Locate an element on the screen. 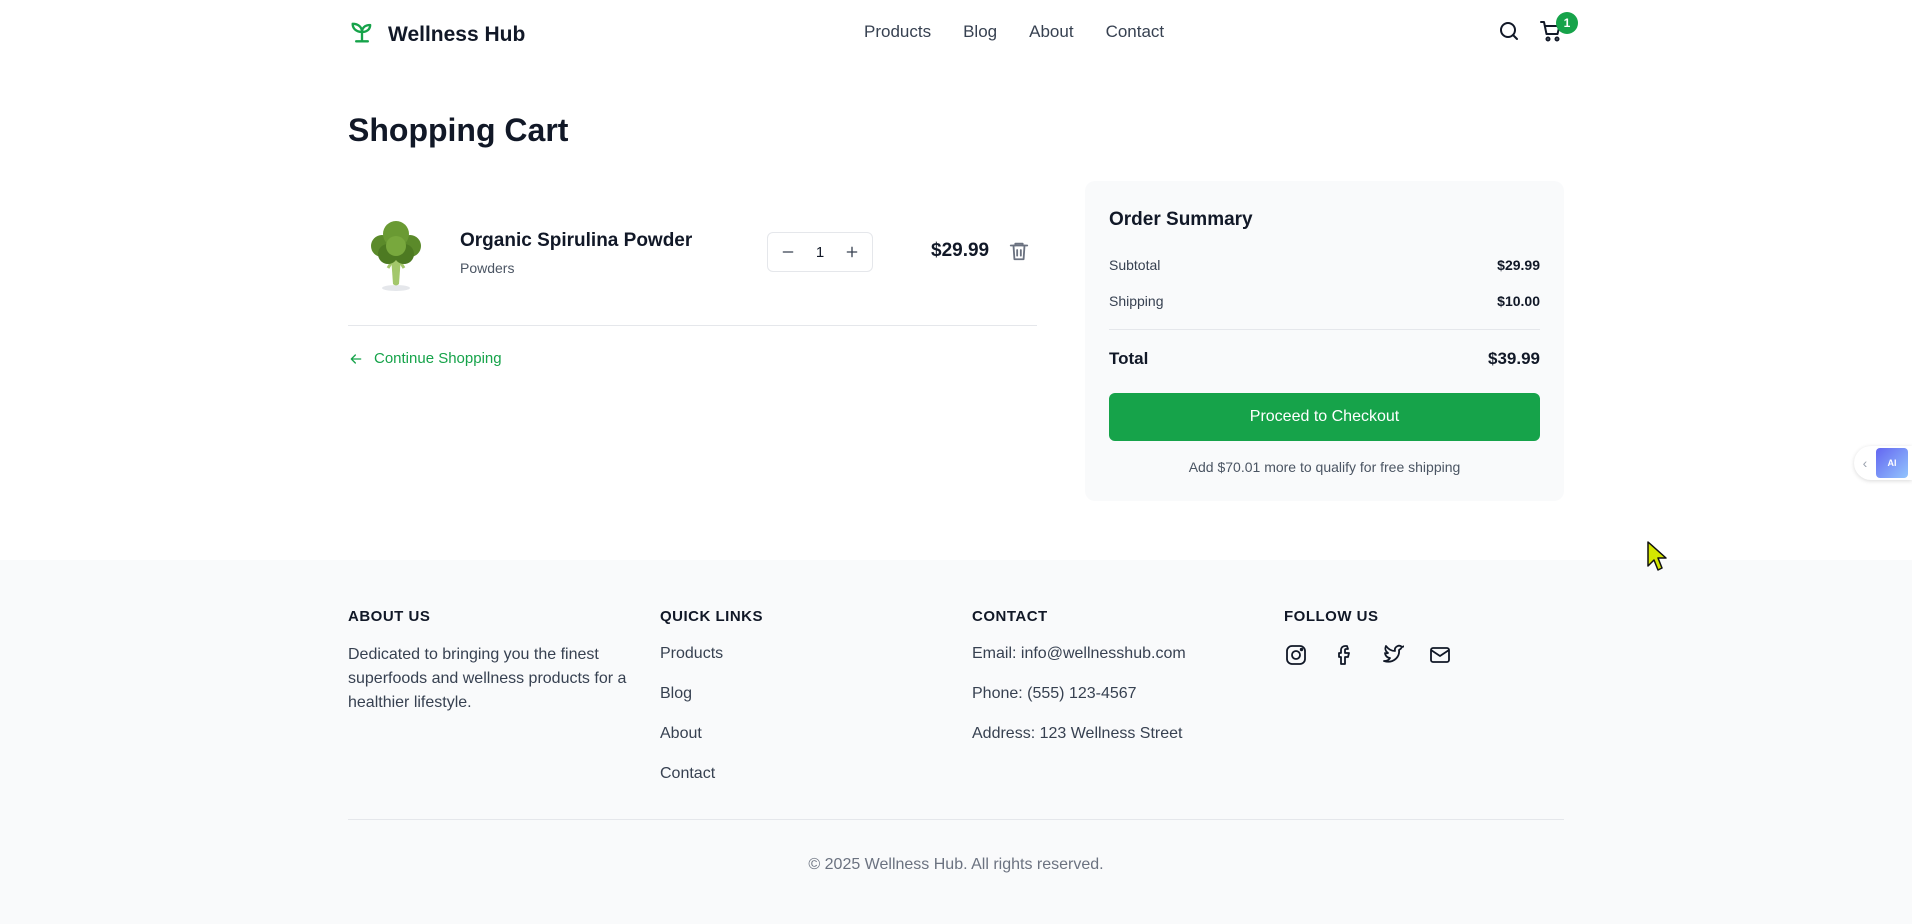 Image resolution: width=1912 pixels, height=924 pixels. page-title: Shopping Cart is located at coordinates (458, 130).